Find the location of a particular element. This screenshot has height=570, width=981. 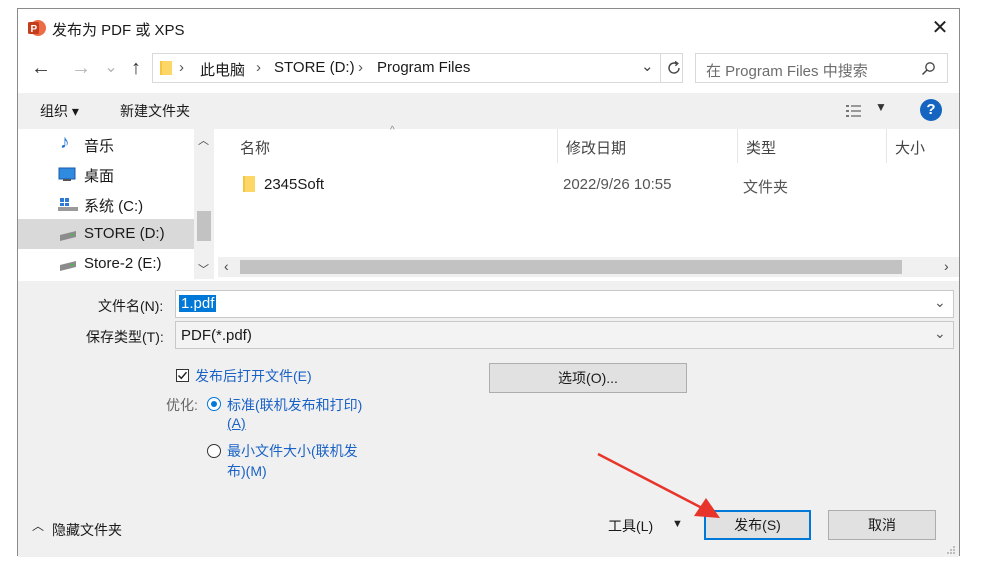

sidebar-item-desktop: 桌面 is located at coordinates (116, 174).